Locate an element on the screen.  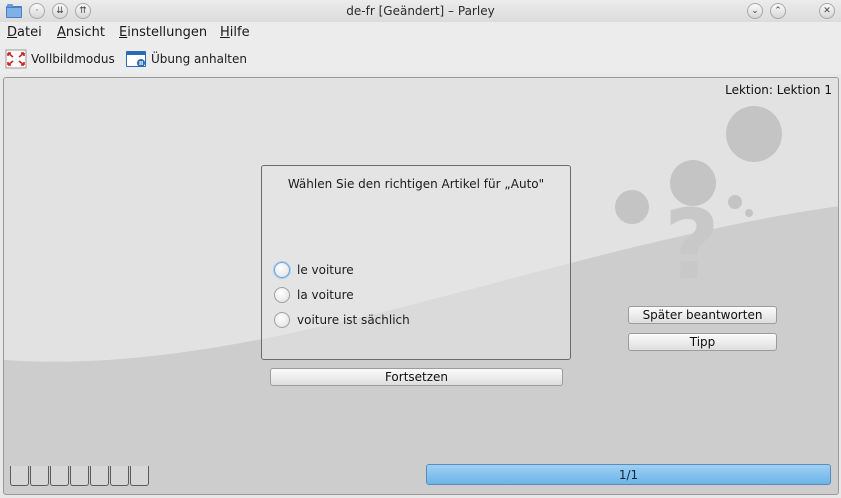
progress-label: 1/1 is located at coordinates (628, 475).